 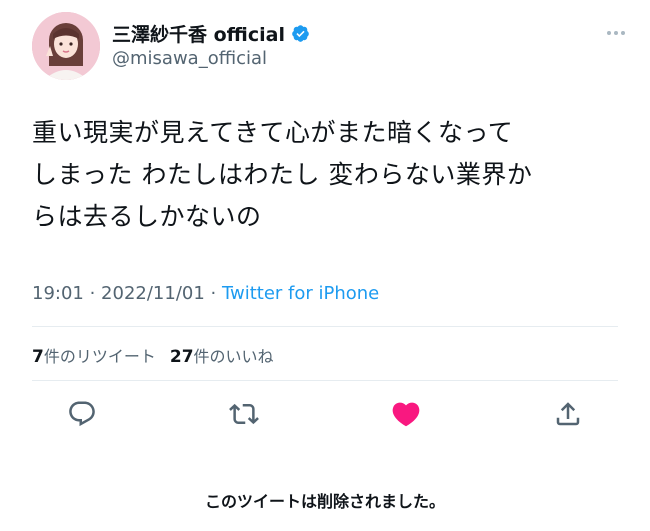 I want to click on display-name-row: 三澤紗千香 official, so click(x=211, y=33).